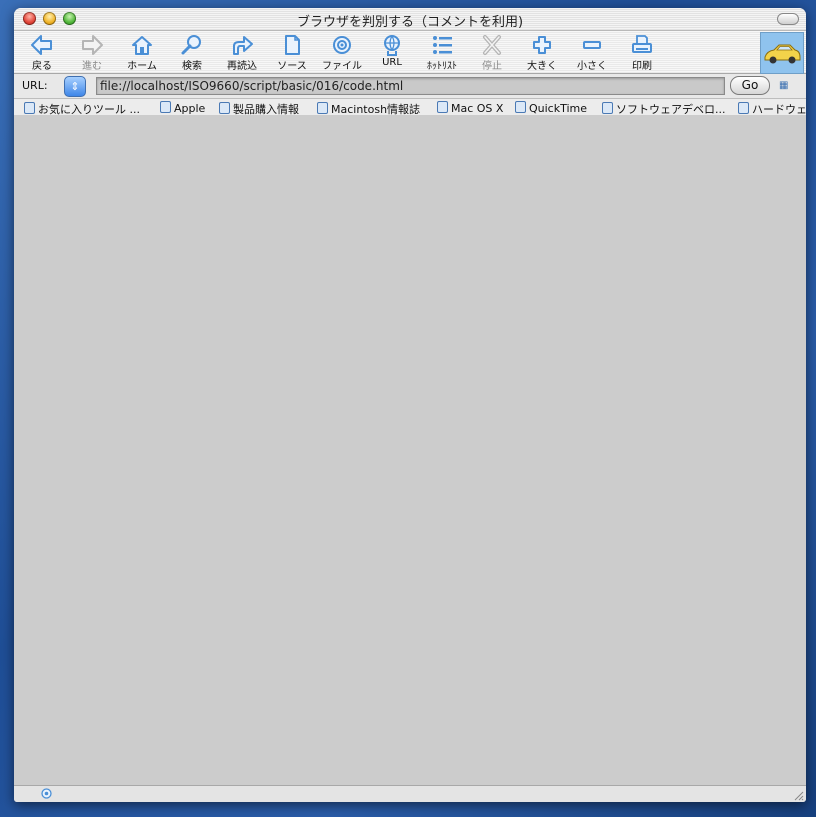 The image size is (816, 817). I want to click on home-icon, so click(142, 45).